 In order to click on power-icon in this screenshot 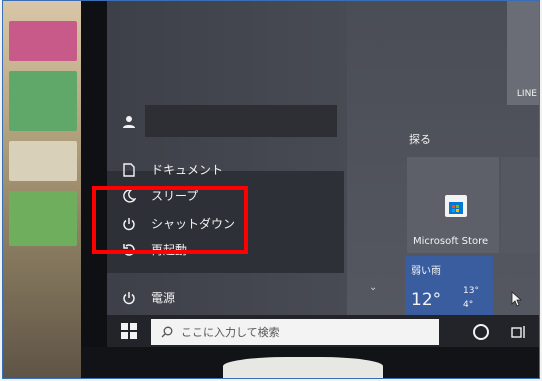, I will do `click(129, 298)`.